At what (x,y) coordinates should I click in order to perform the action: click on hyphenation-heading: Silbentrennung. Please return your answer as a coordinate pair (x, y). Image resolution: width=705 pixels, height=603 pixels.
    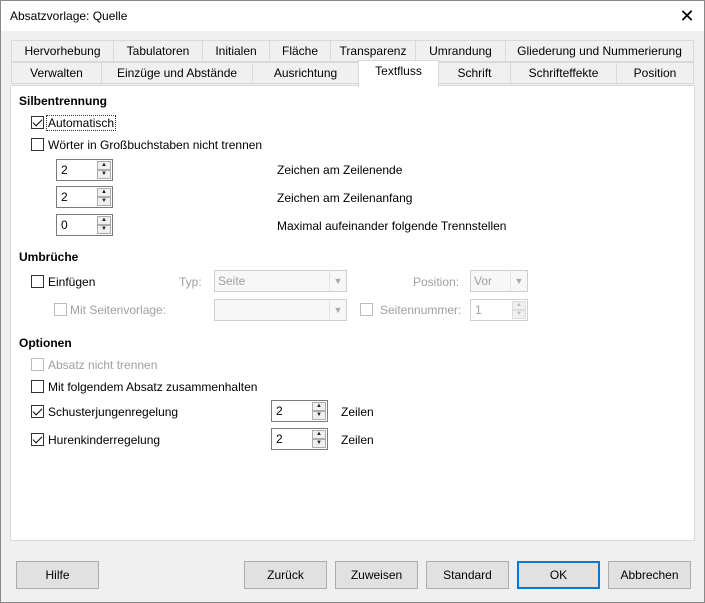
    Looking at the image, I should click on (63, 101).